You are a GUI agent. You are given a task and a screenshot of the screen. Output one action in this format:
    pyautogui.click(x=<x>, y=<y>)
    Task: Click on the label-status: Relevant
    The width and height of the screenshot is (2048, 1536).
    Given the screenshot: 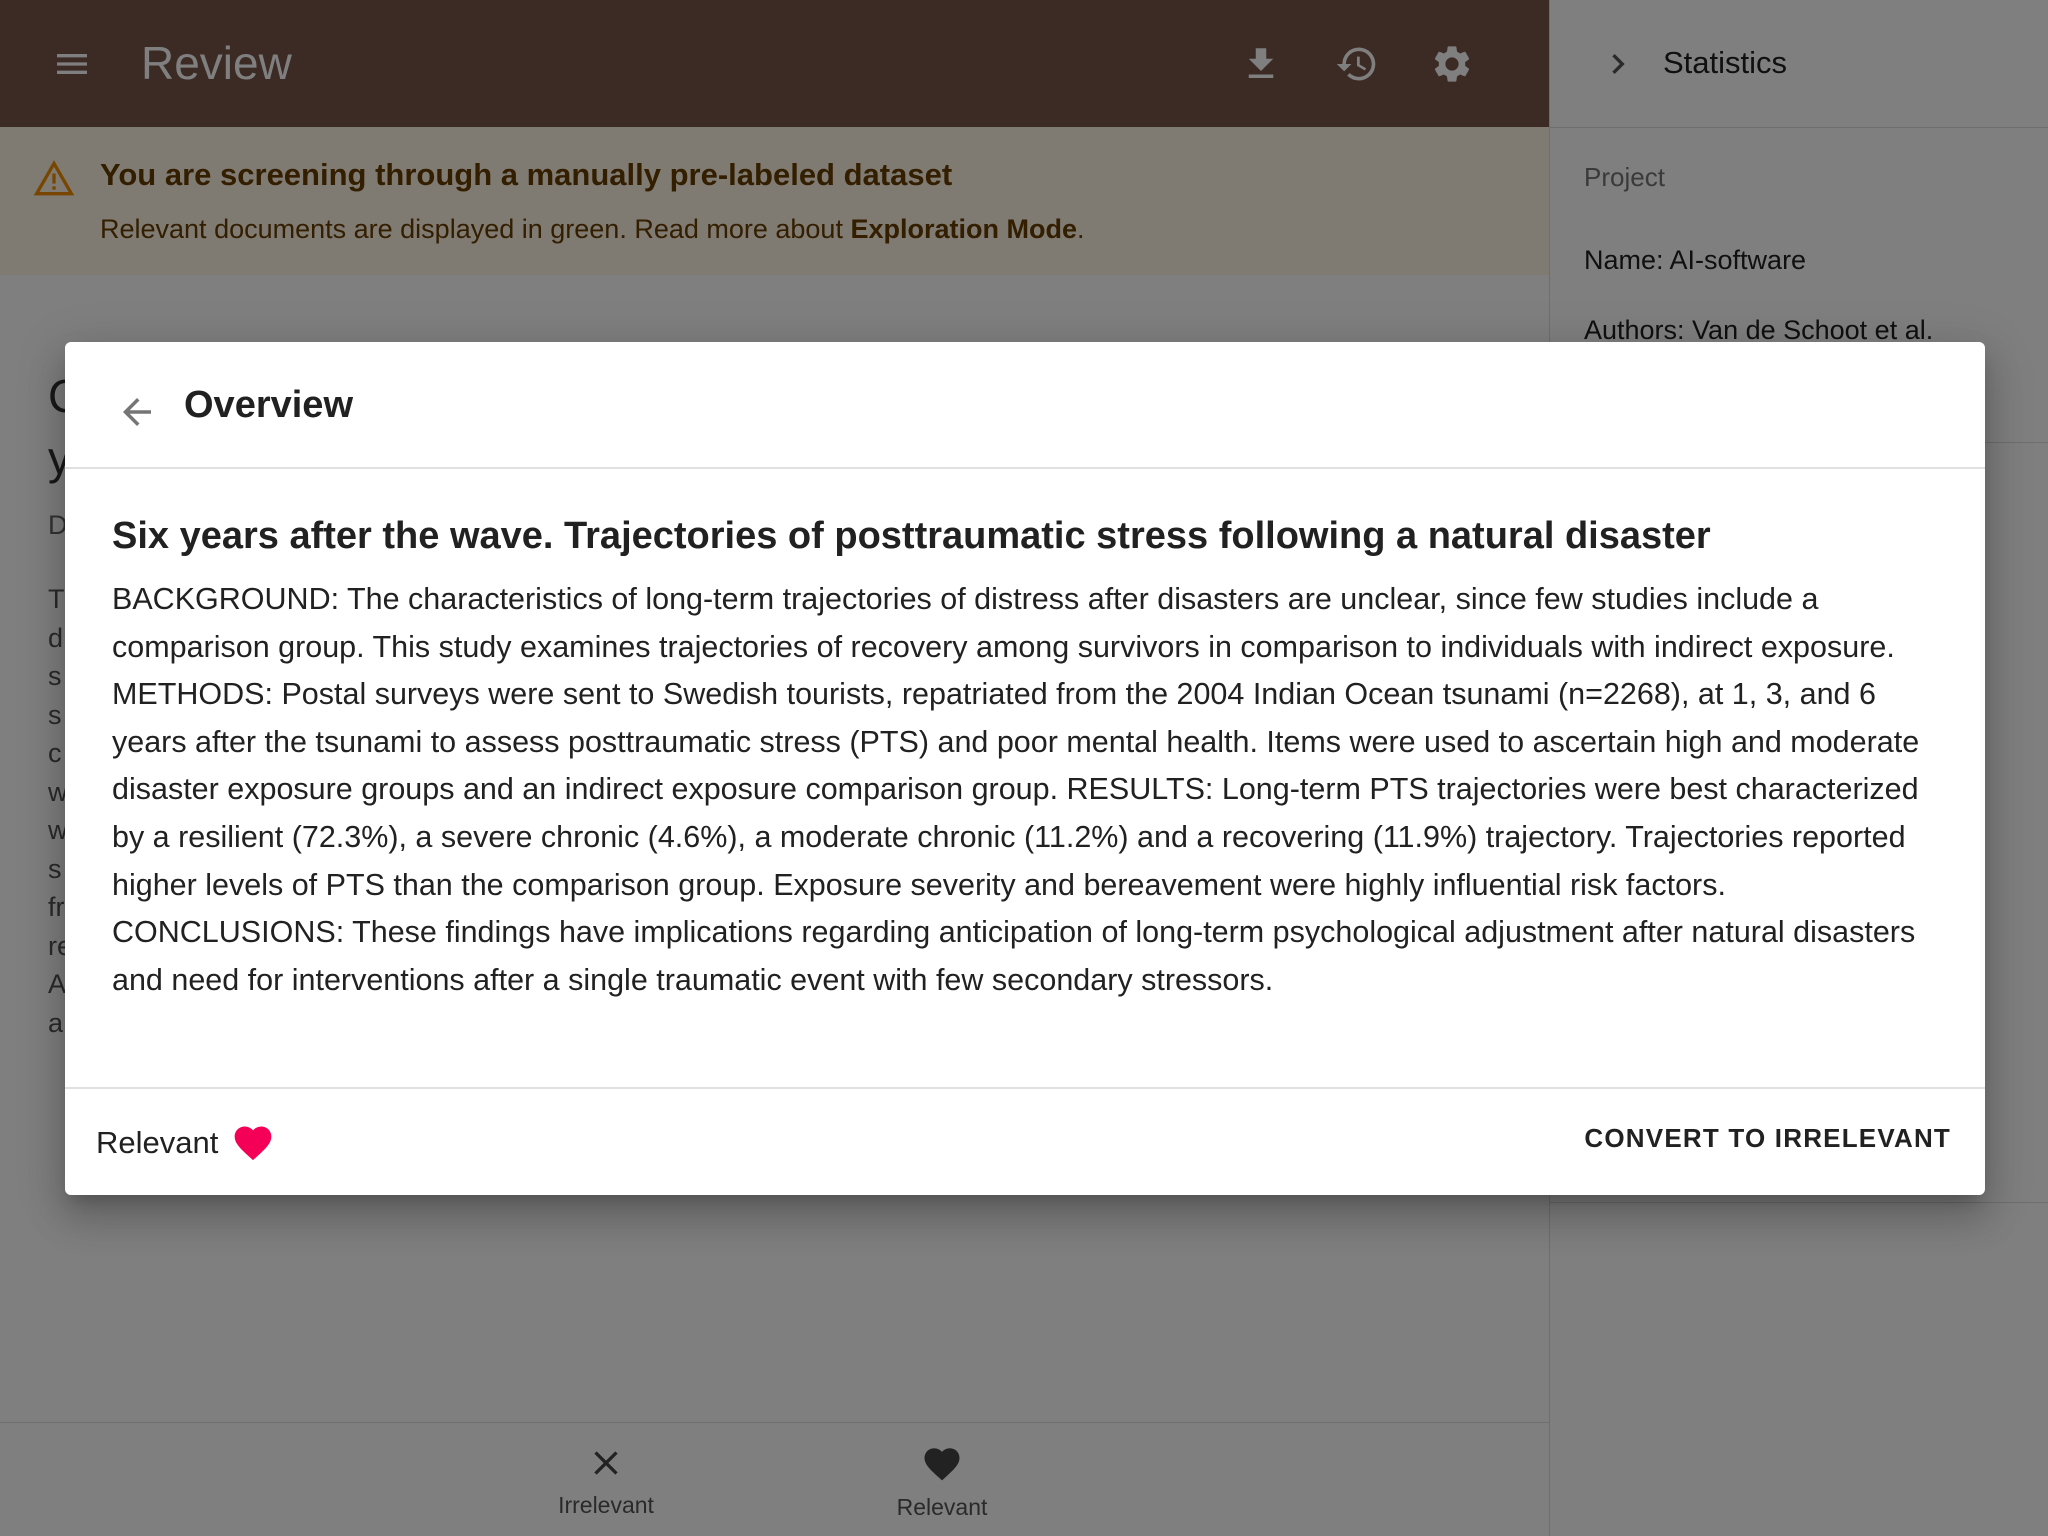 What is the action you would take?
    pyautogui.click(x=157, y=1142)
    